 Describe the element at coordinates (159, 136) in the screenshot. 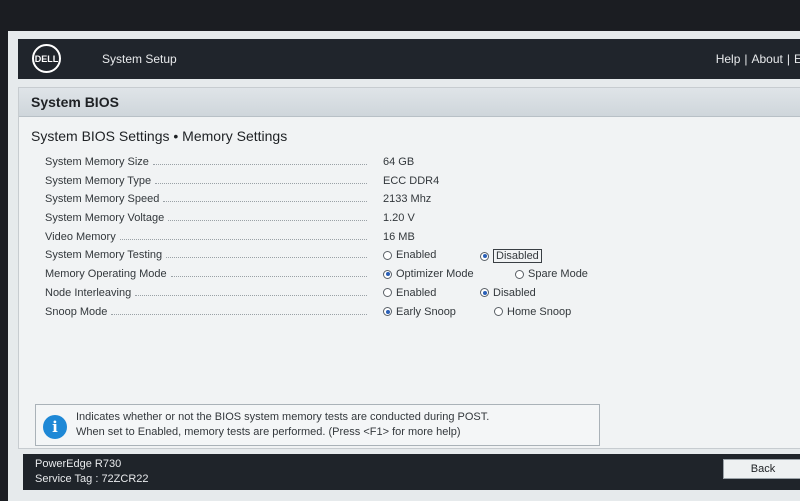

I see `page-subtitle: System BIOS Settings • Memory Settings` at that location.